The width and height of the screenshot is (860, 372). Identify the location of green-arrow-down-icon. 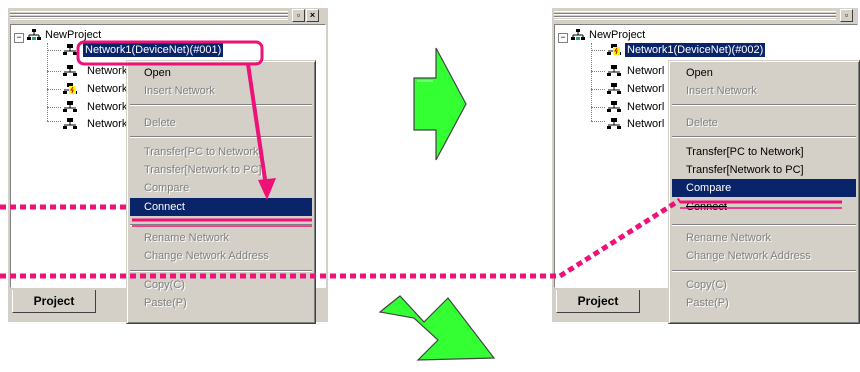
(437, 328).